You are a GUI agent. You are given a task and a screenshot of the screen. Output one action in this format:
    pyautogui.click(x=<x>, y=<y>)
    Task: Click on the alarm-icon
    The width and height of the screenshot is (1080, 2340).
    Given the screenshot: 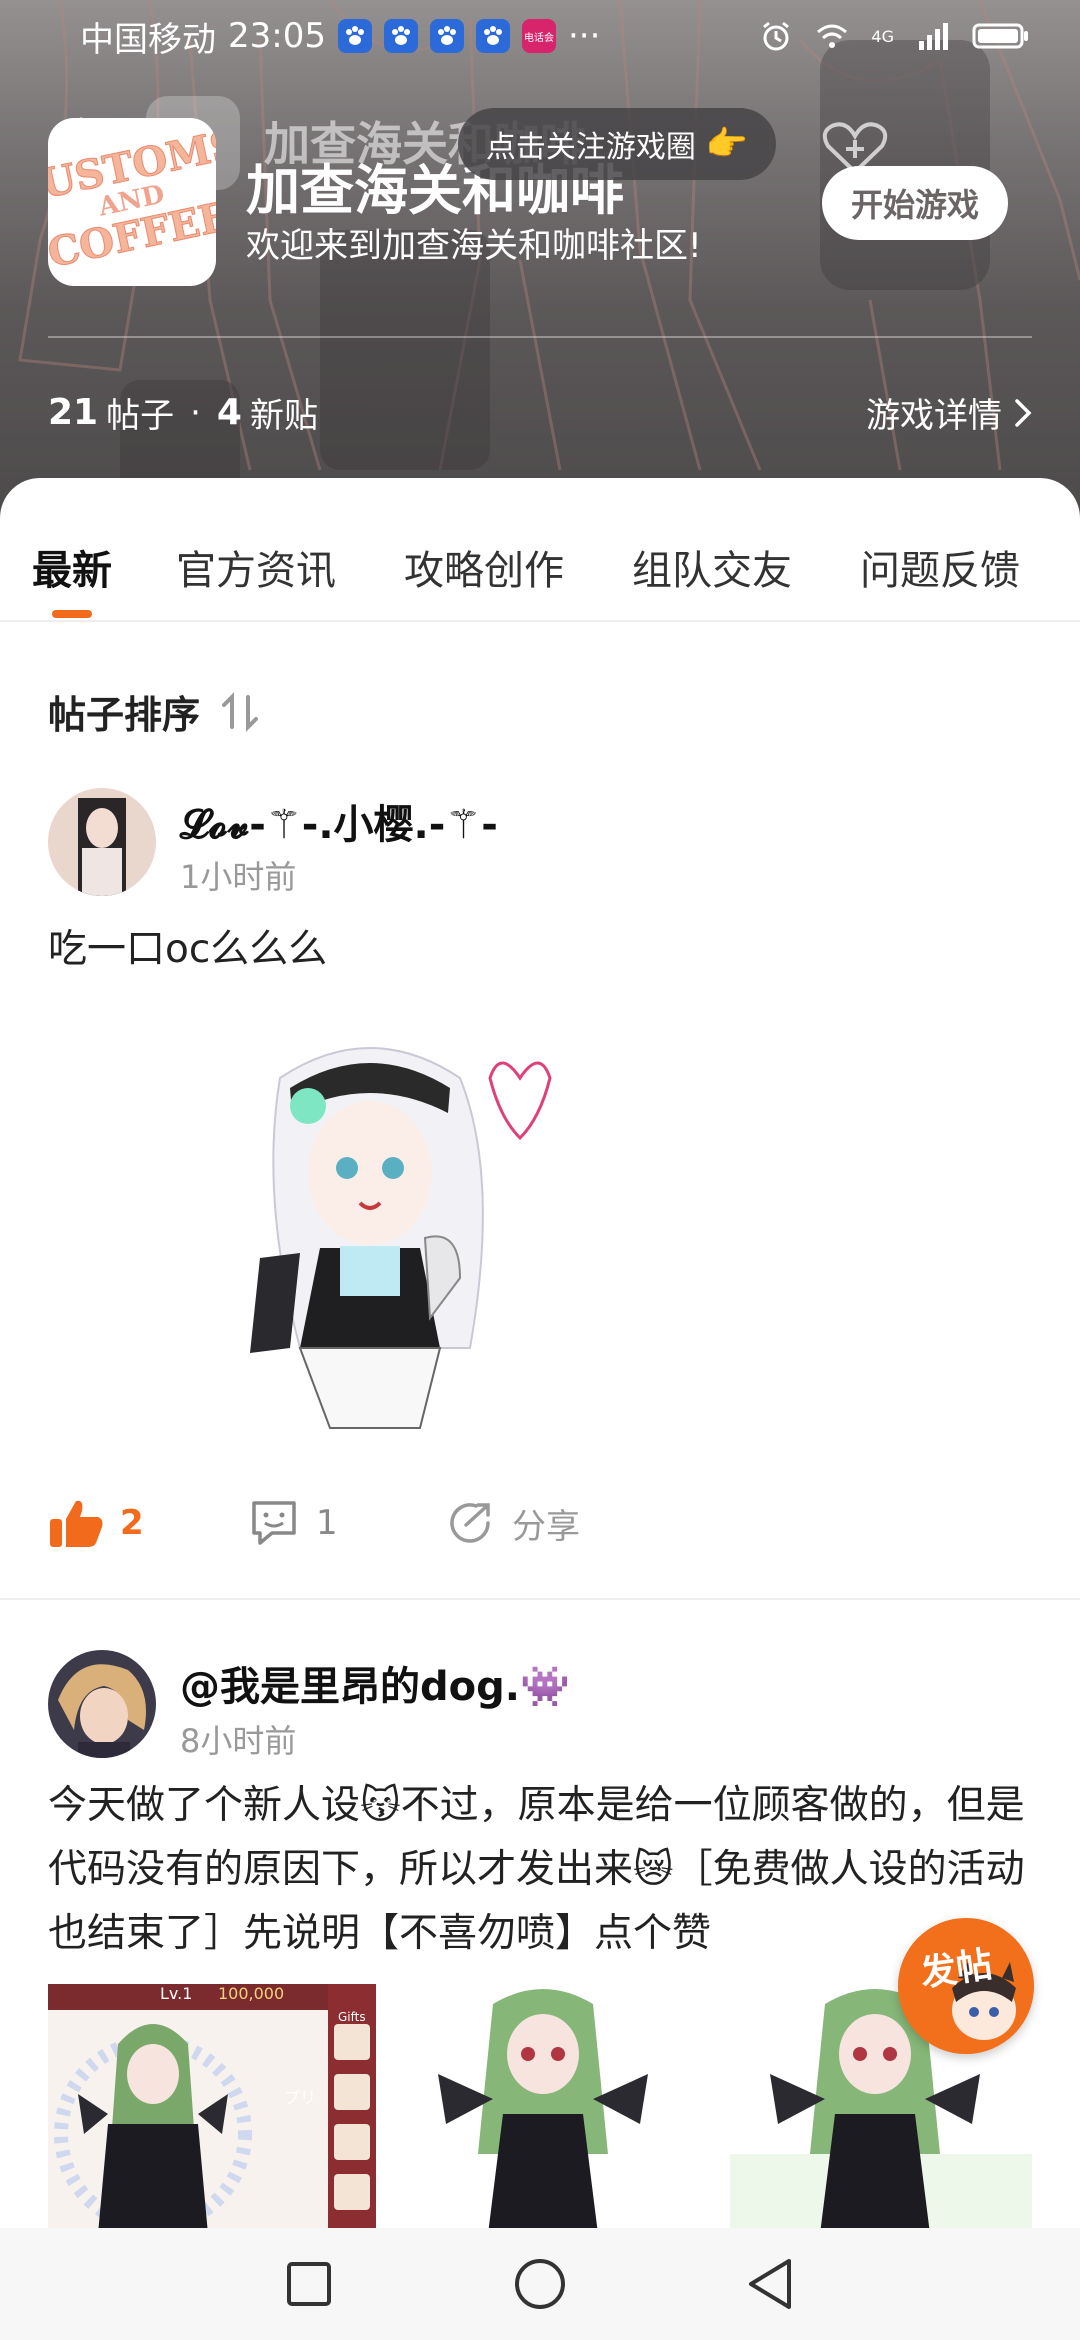 What is the action you would take?
    pyautogui.click(x=776, y=36)
    